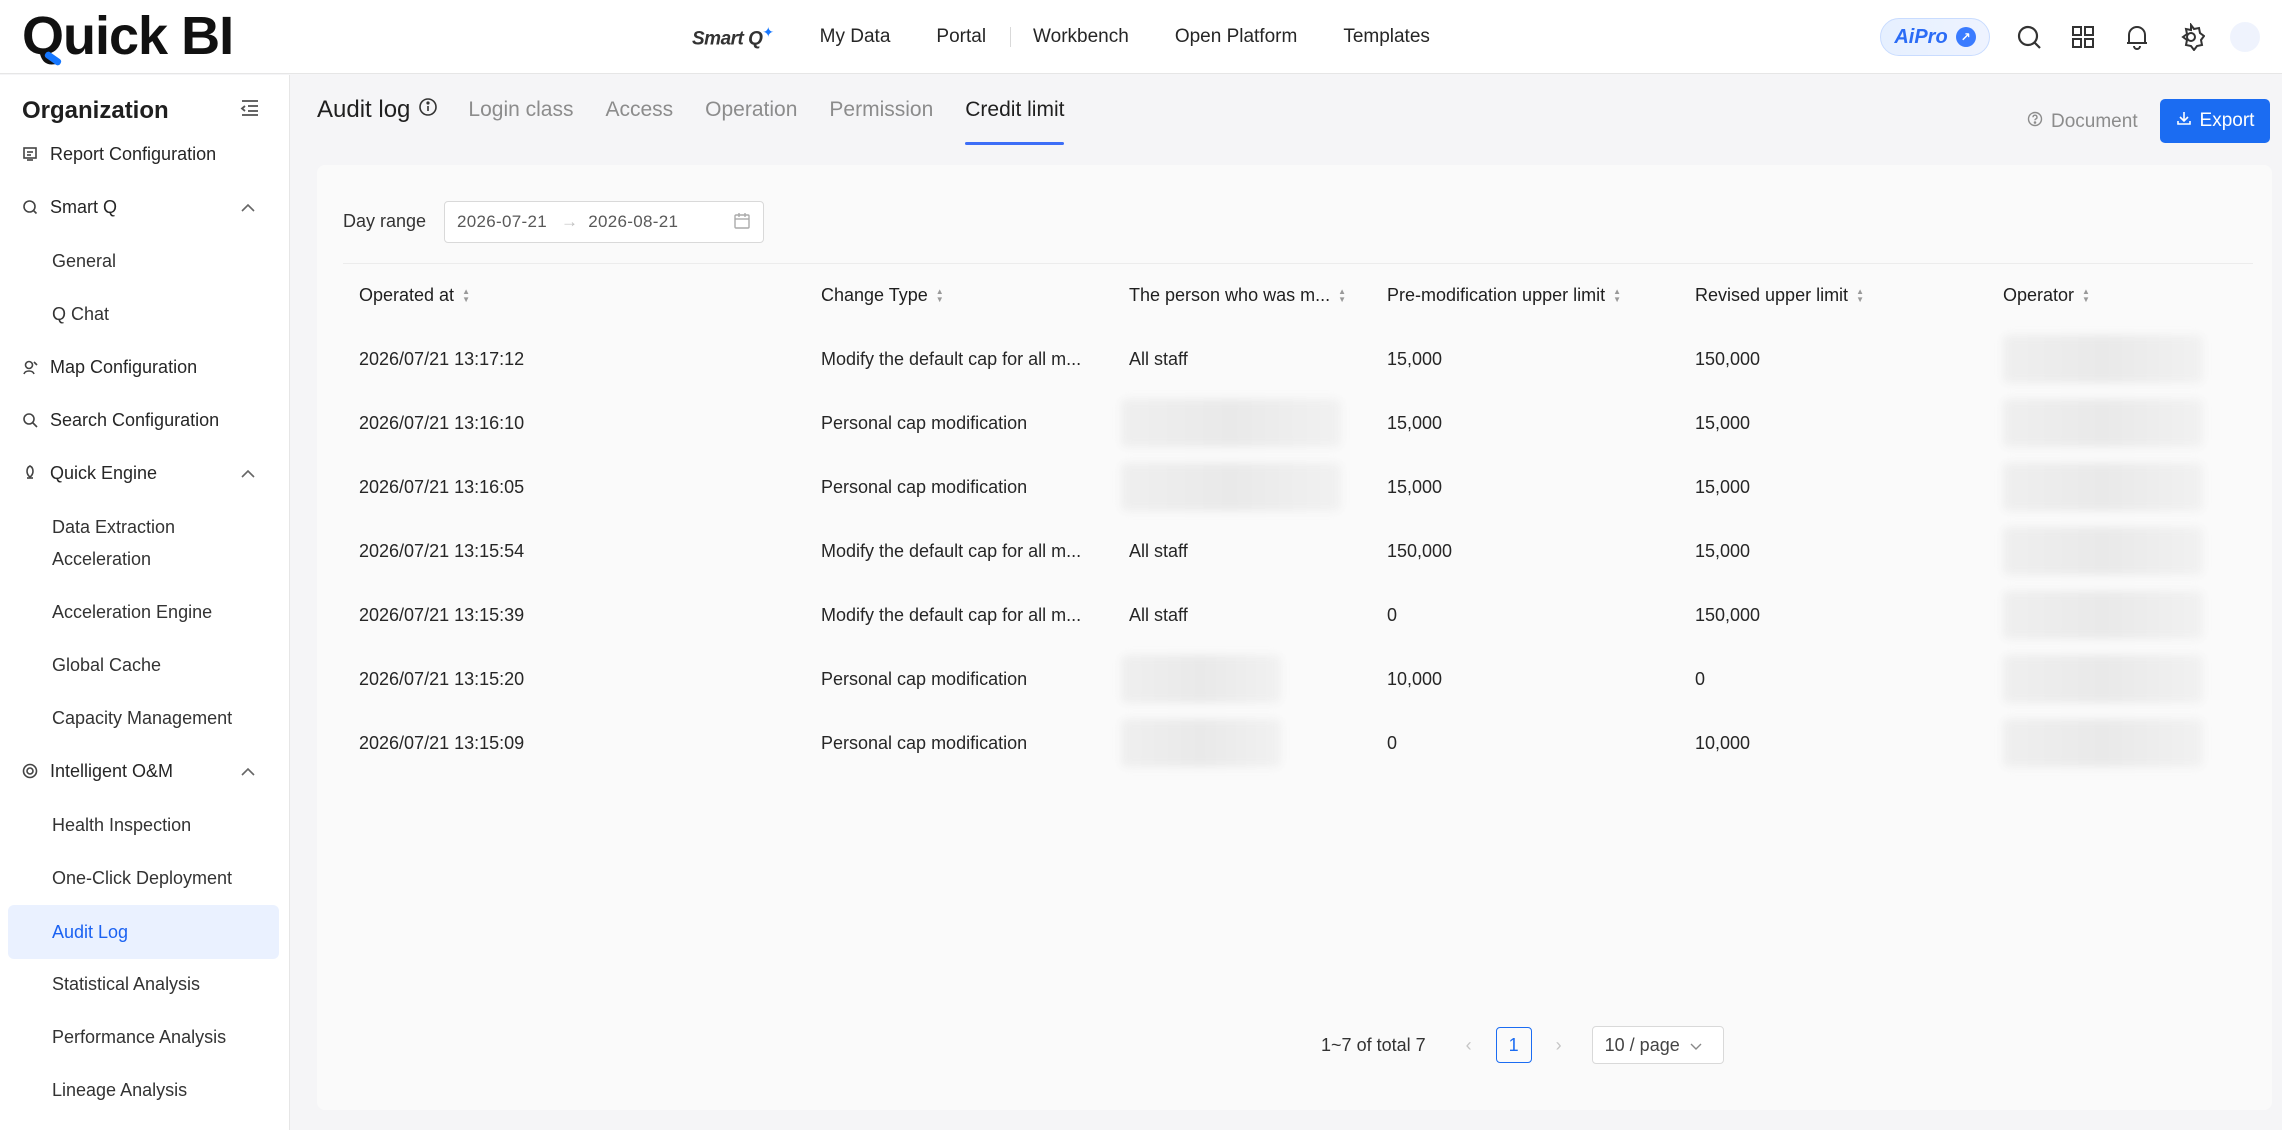  I want to click on engine-icon, so click(32, 473).